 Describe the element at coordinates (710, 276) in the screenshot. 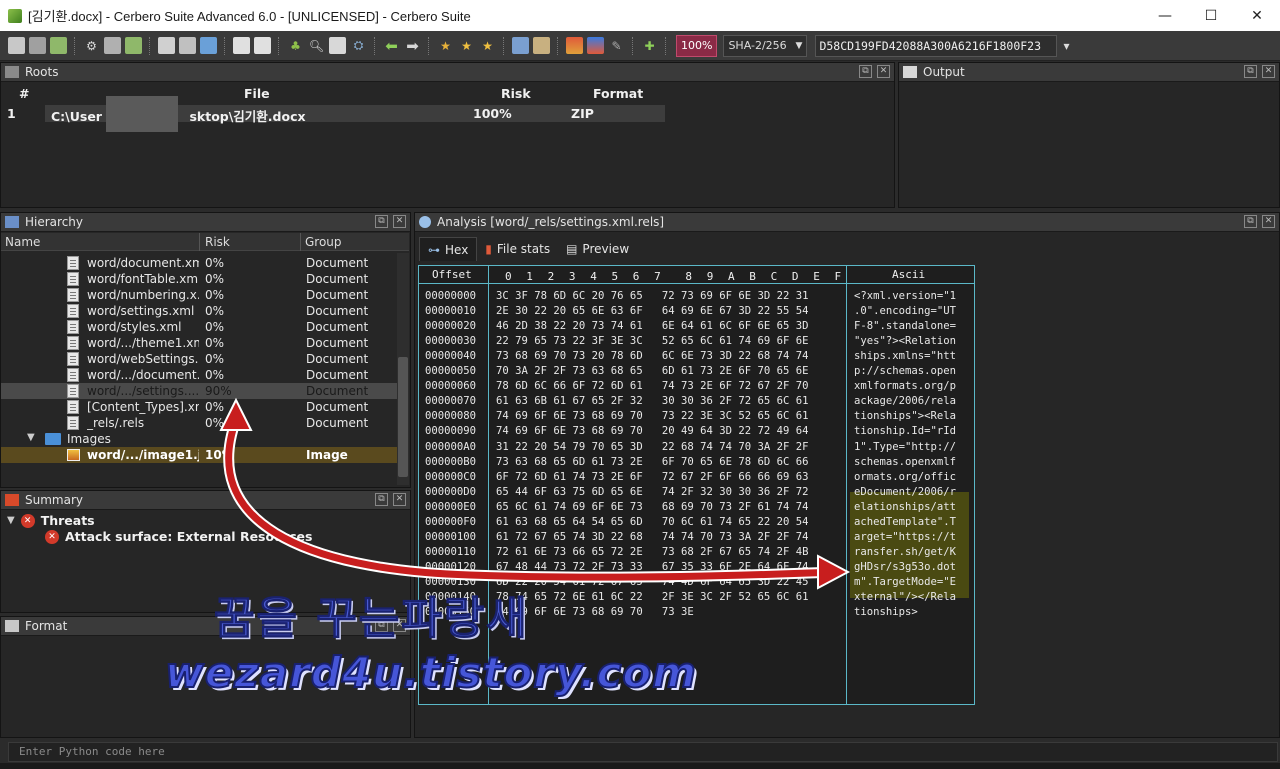

I see `hex-column-header: 9` at that location.